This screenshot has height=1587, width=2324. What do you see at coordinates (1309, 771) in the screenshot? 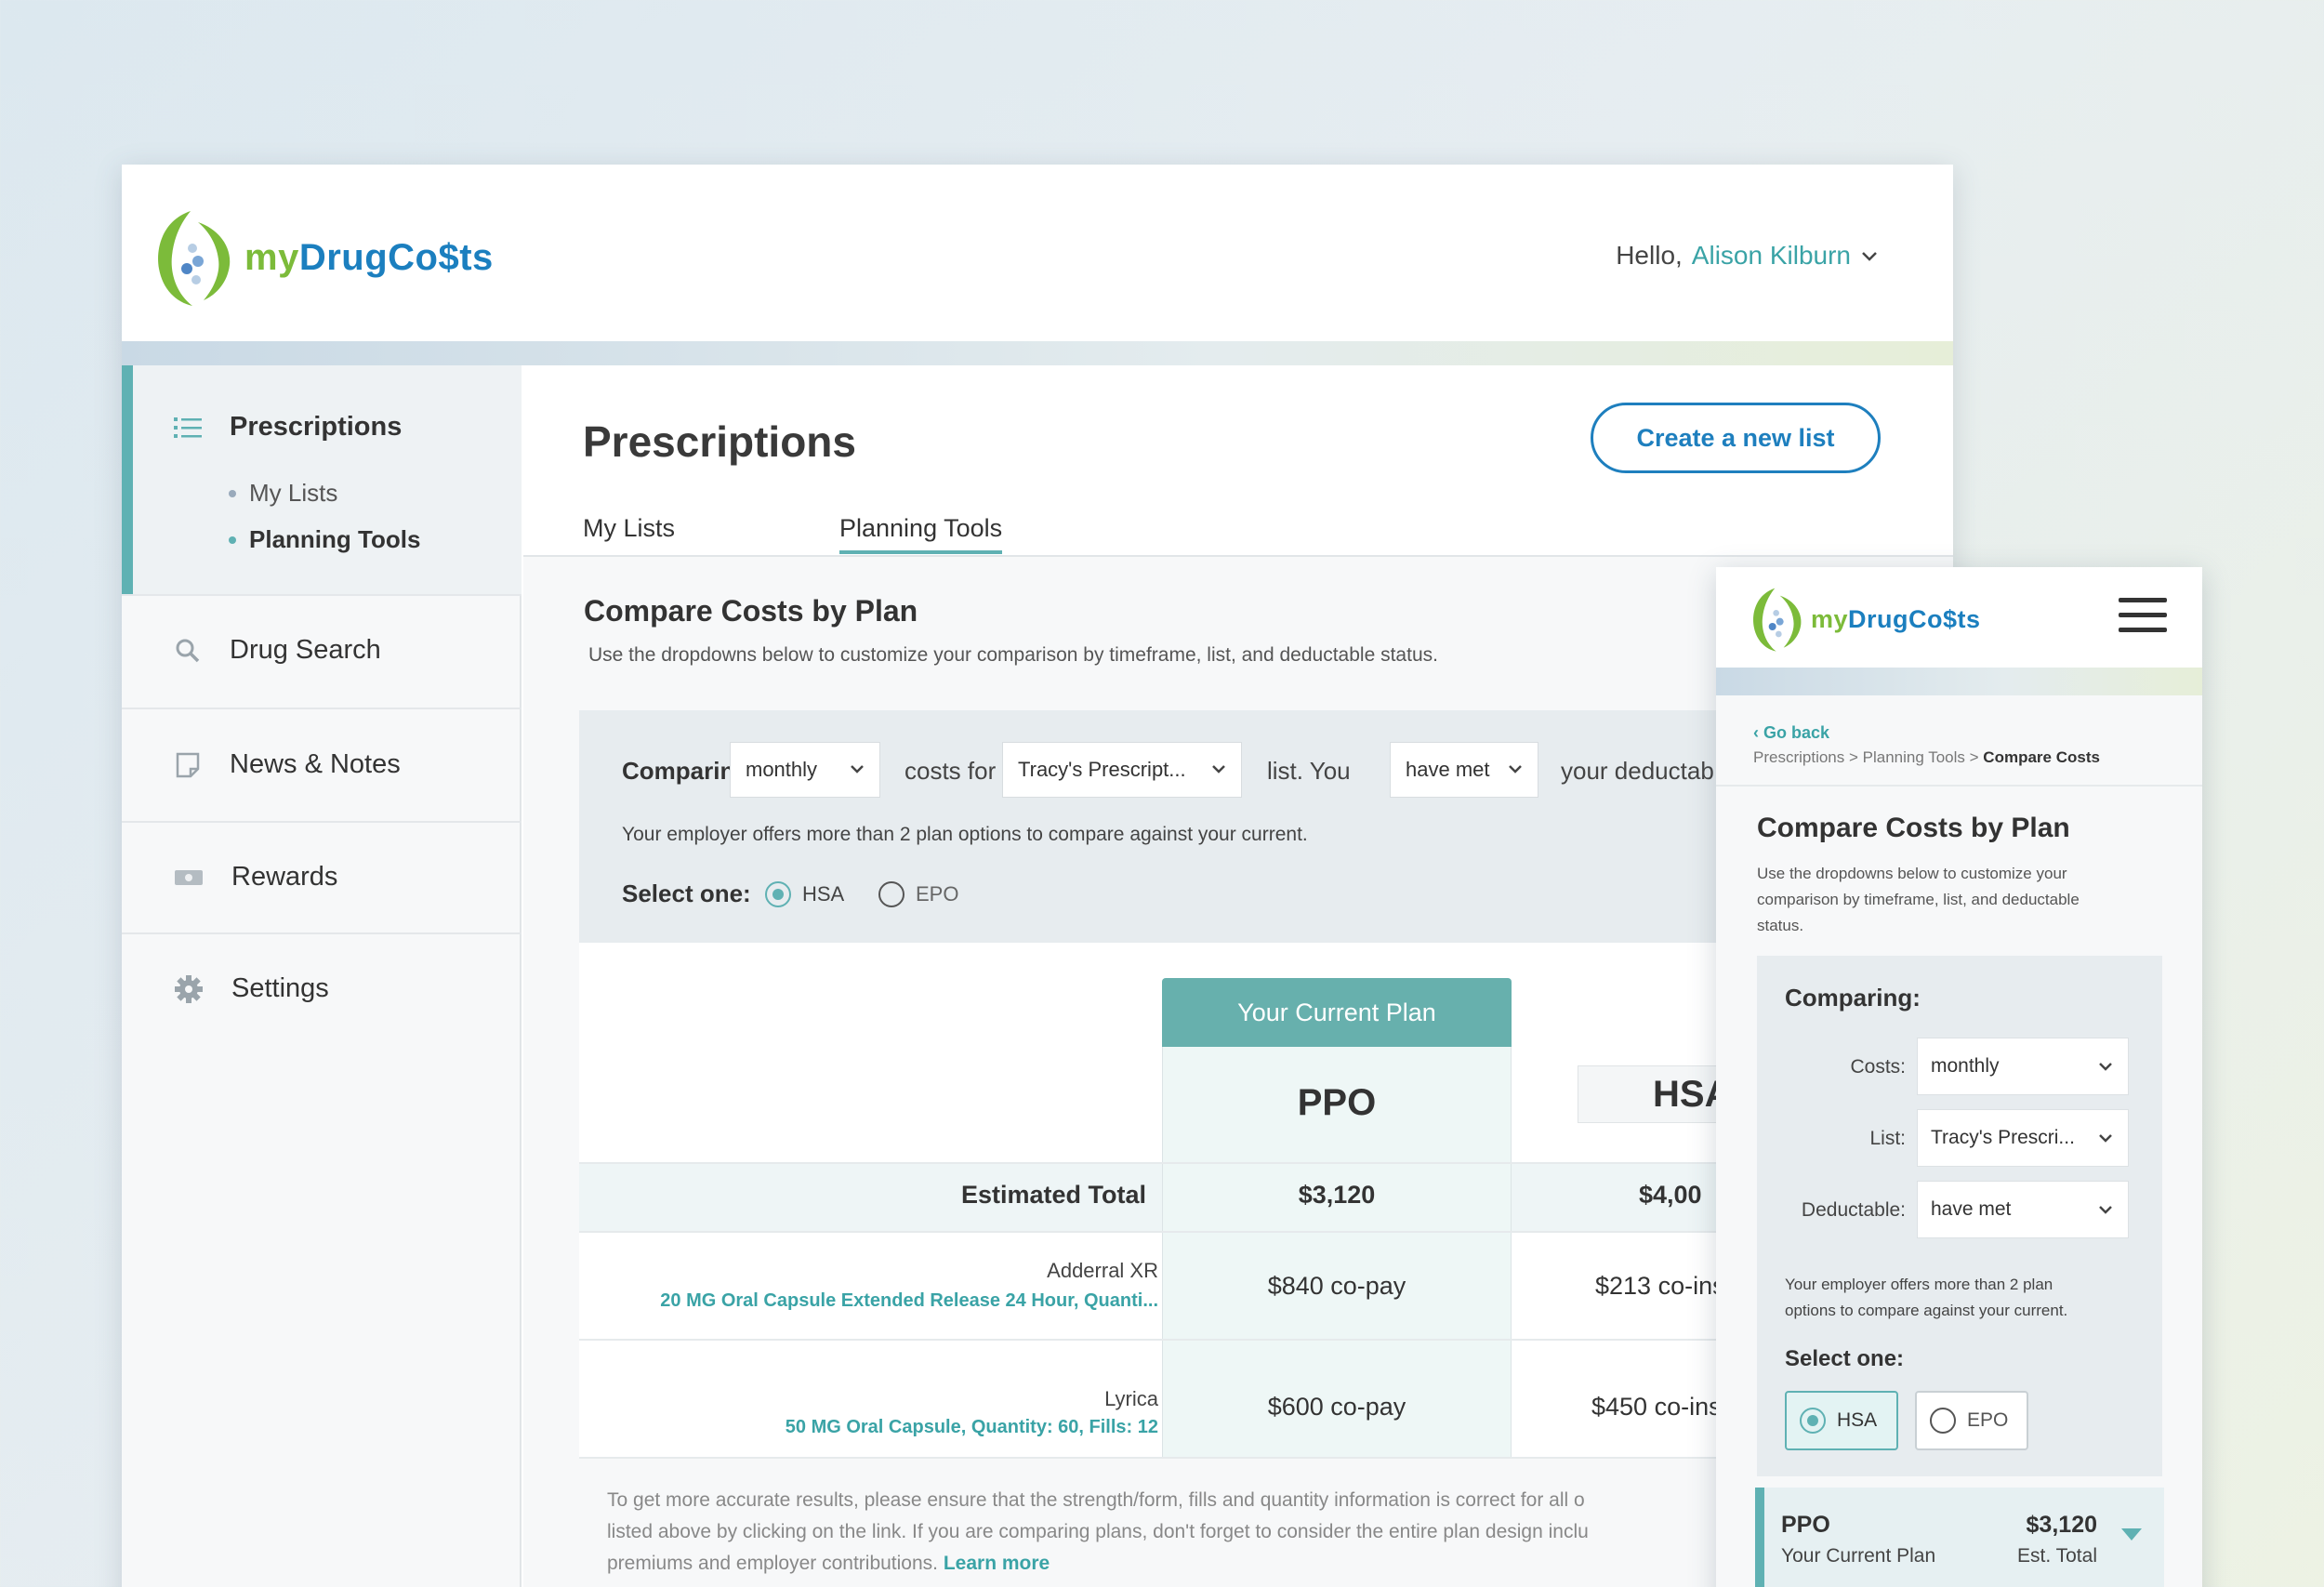
I see `list-you-label: list. You` at bounding box center [1309, 771].